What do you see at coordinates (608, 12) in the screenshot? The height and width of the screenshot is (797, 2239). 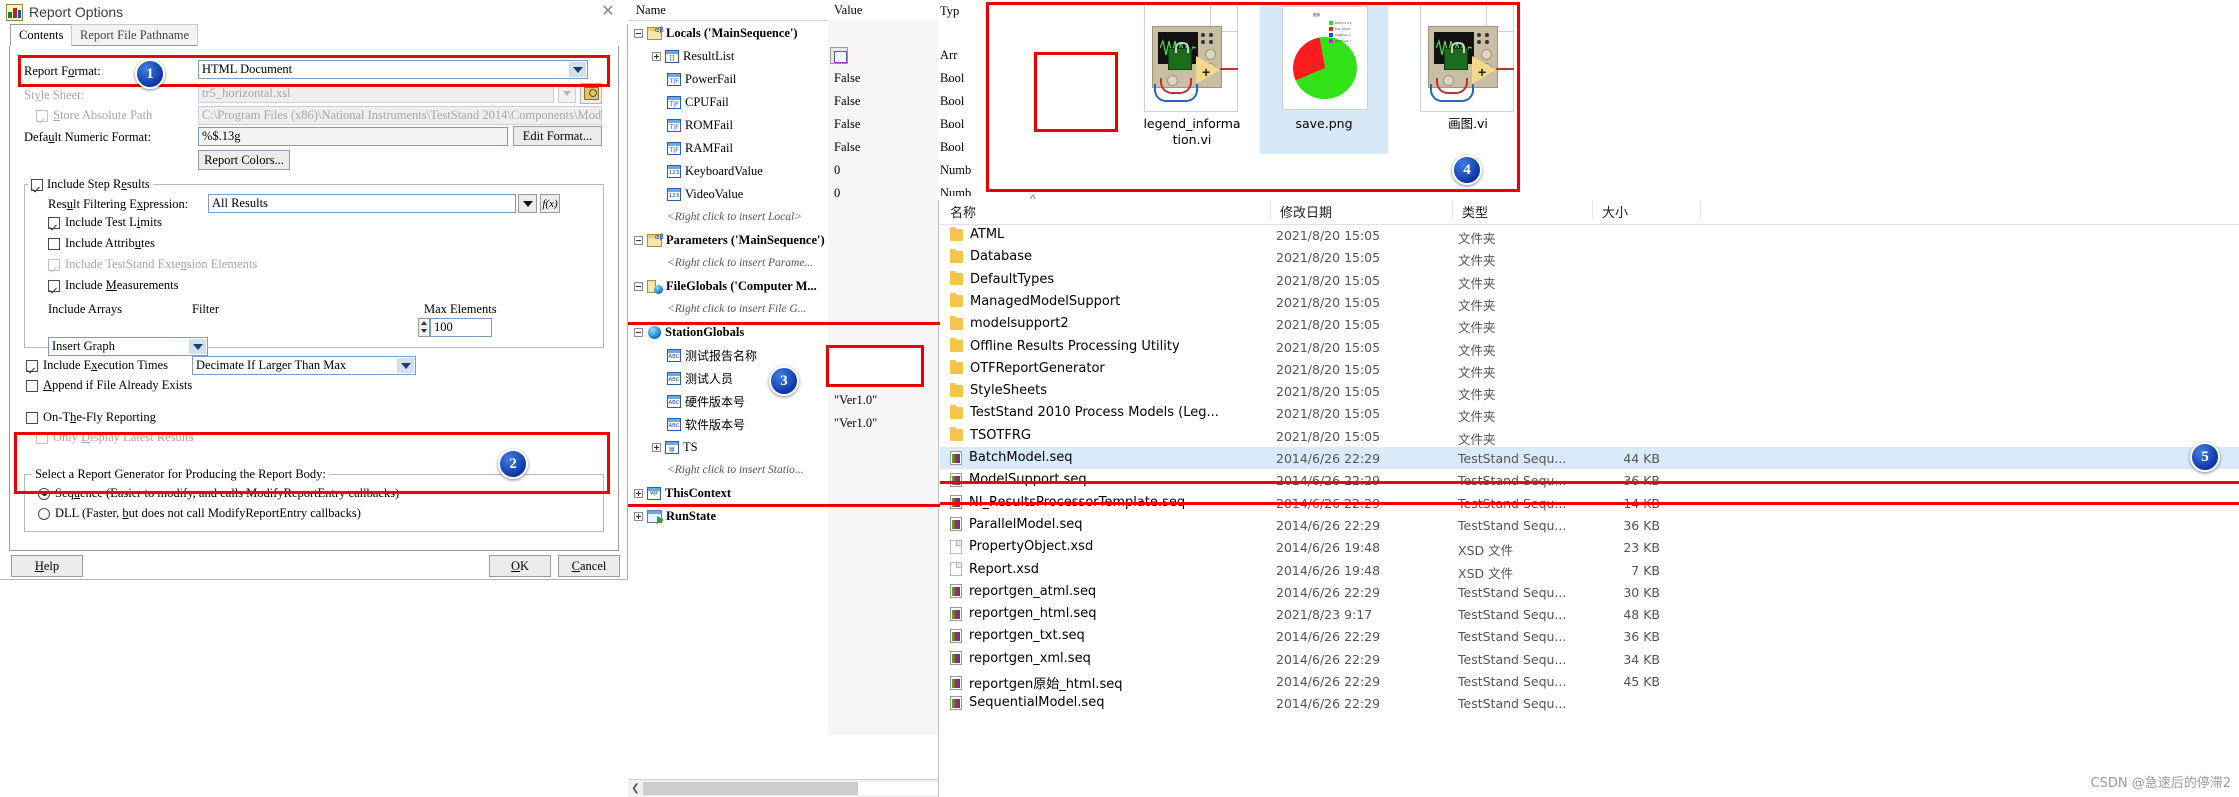 I see `close-icon: ✕` at bounding box center [608, 12].